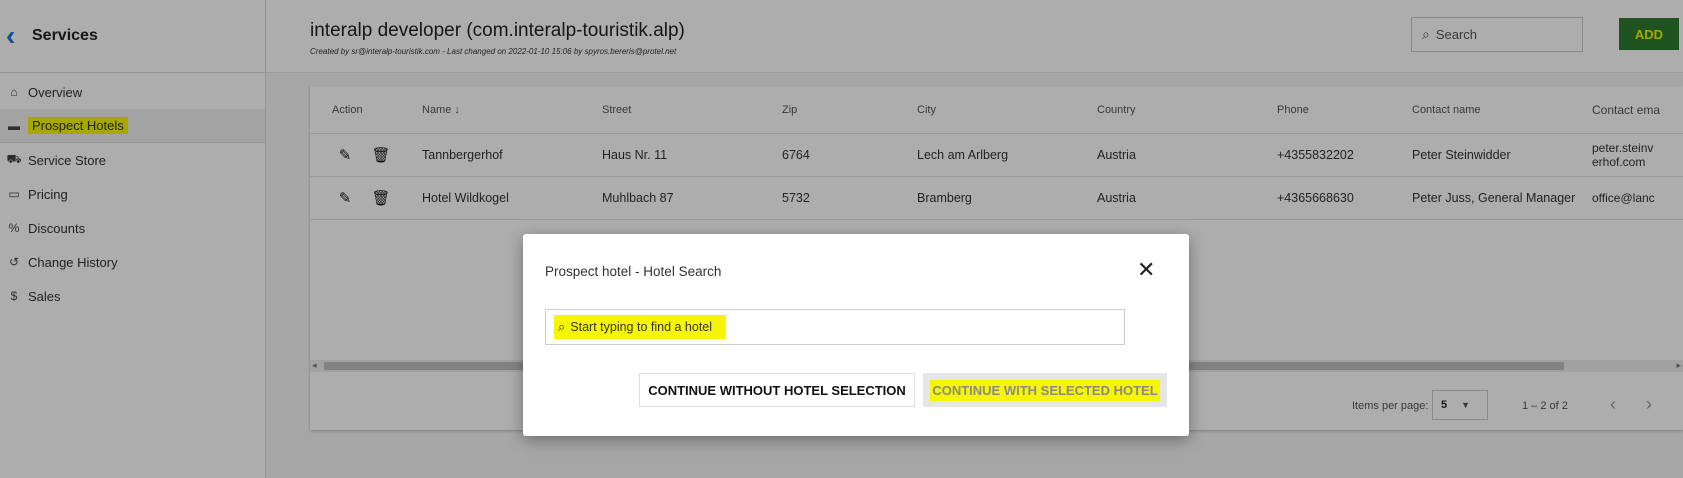 The height and width of the screenshot is (478, 1683). I want to click on hotel-search-placeholder: Start typing to find a hotel, so click(641, 327).